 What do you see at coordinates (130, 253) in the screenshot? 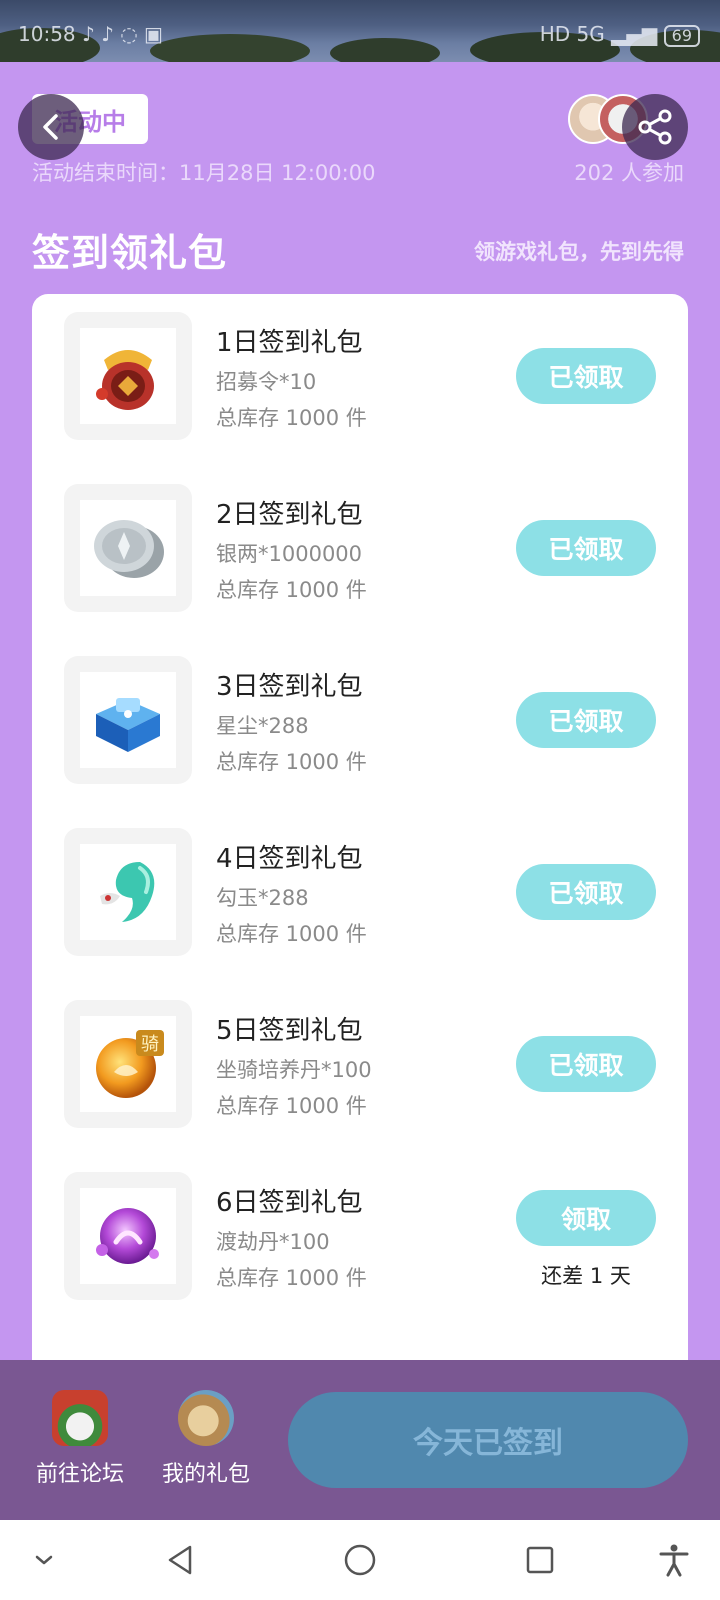
I see `section-title: 签到领礼包` at bounding box center [130, 253].